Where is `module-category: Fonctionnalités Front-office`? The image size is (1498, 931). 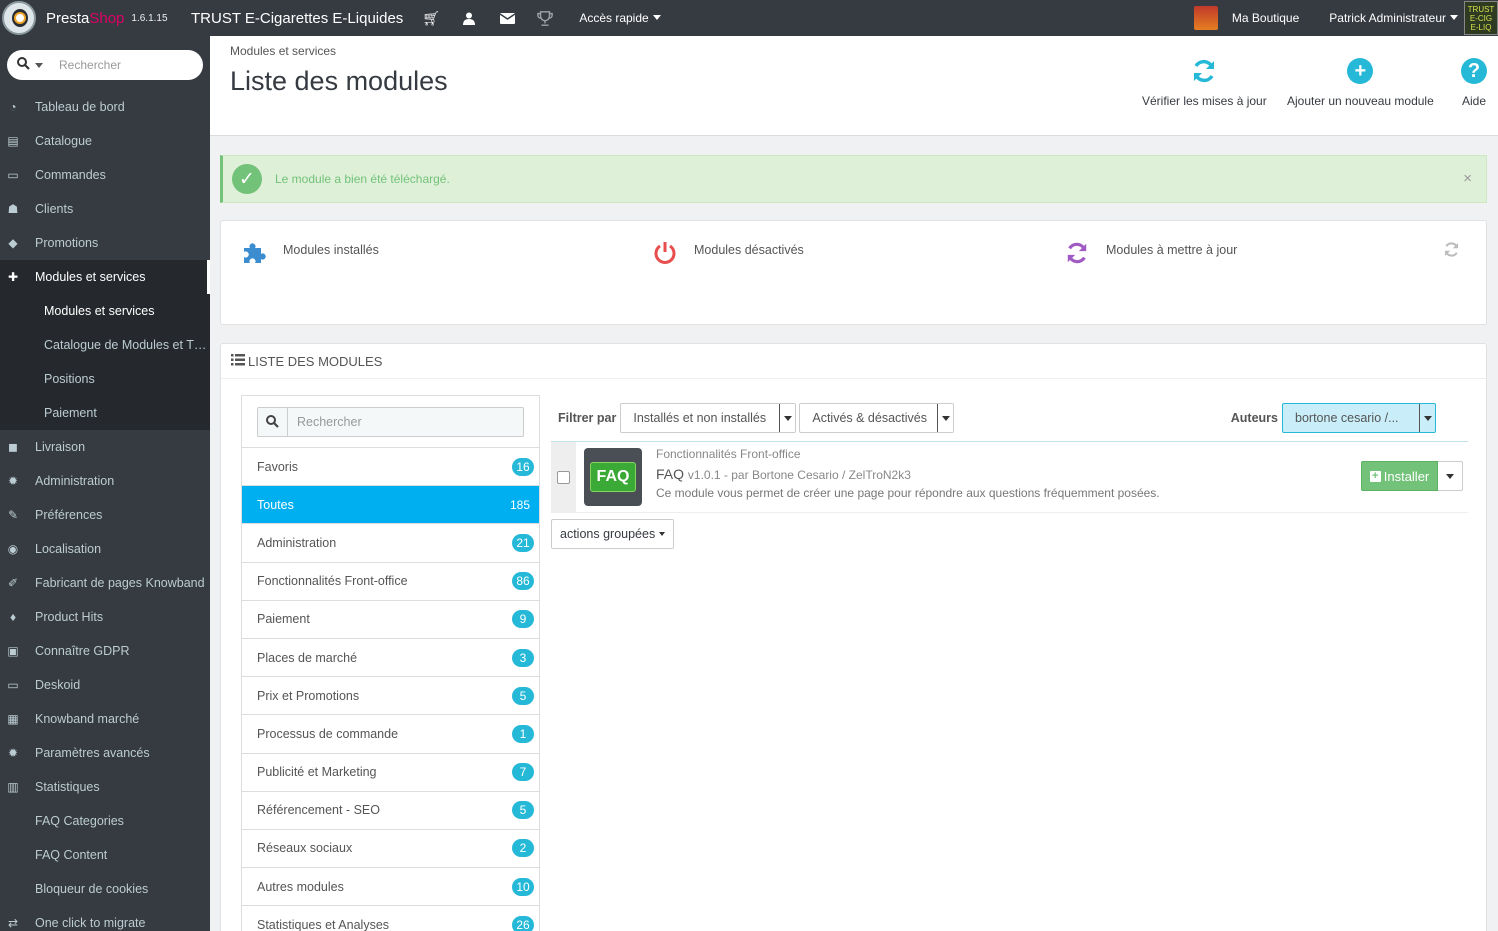 module-category: Fonctionnalités Front-office is located at coordinates (728, 454).